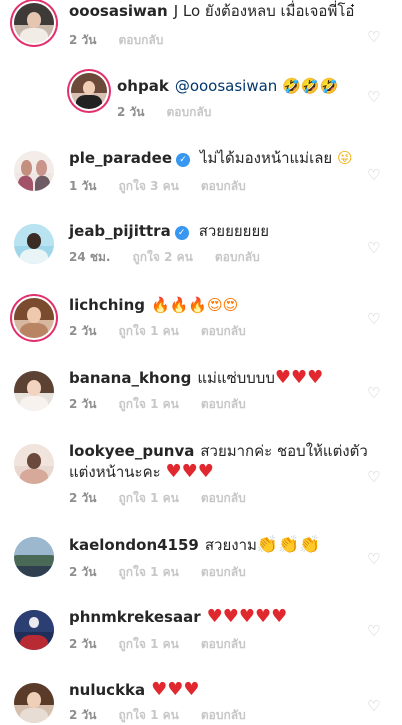 This screenshot has width=402, height=725. I want to click on mention-link: @ooosasiwan, so click(226, 86).